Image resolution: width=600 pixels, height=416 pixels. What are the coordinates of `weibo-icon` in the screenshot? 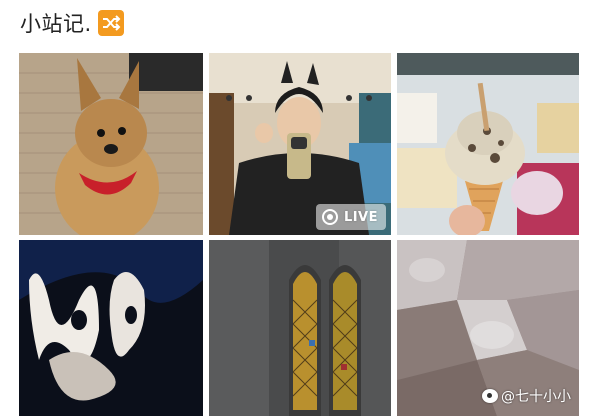 It's located at (490, 396).